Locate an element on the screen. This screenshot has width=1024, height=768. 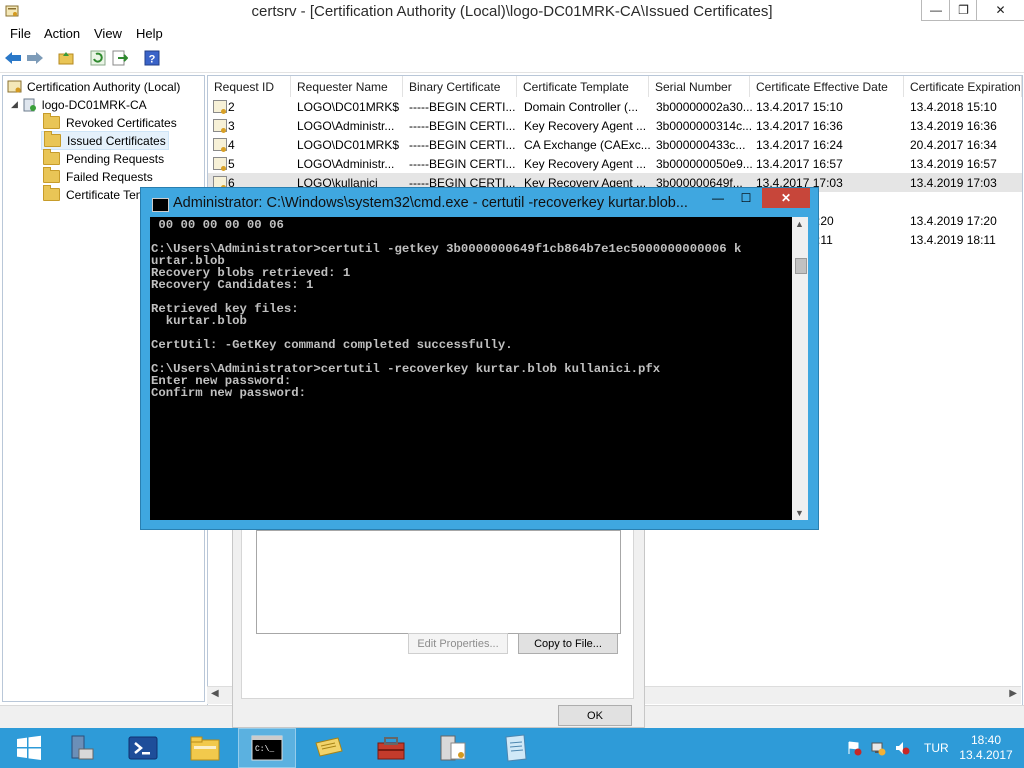
tree-item-pending: Pending Requests is located at coordinates (104, 158).